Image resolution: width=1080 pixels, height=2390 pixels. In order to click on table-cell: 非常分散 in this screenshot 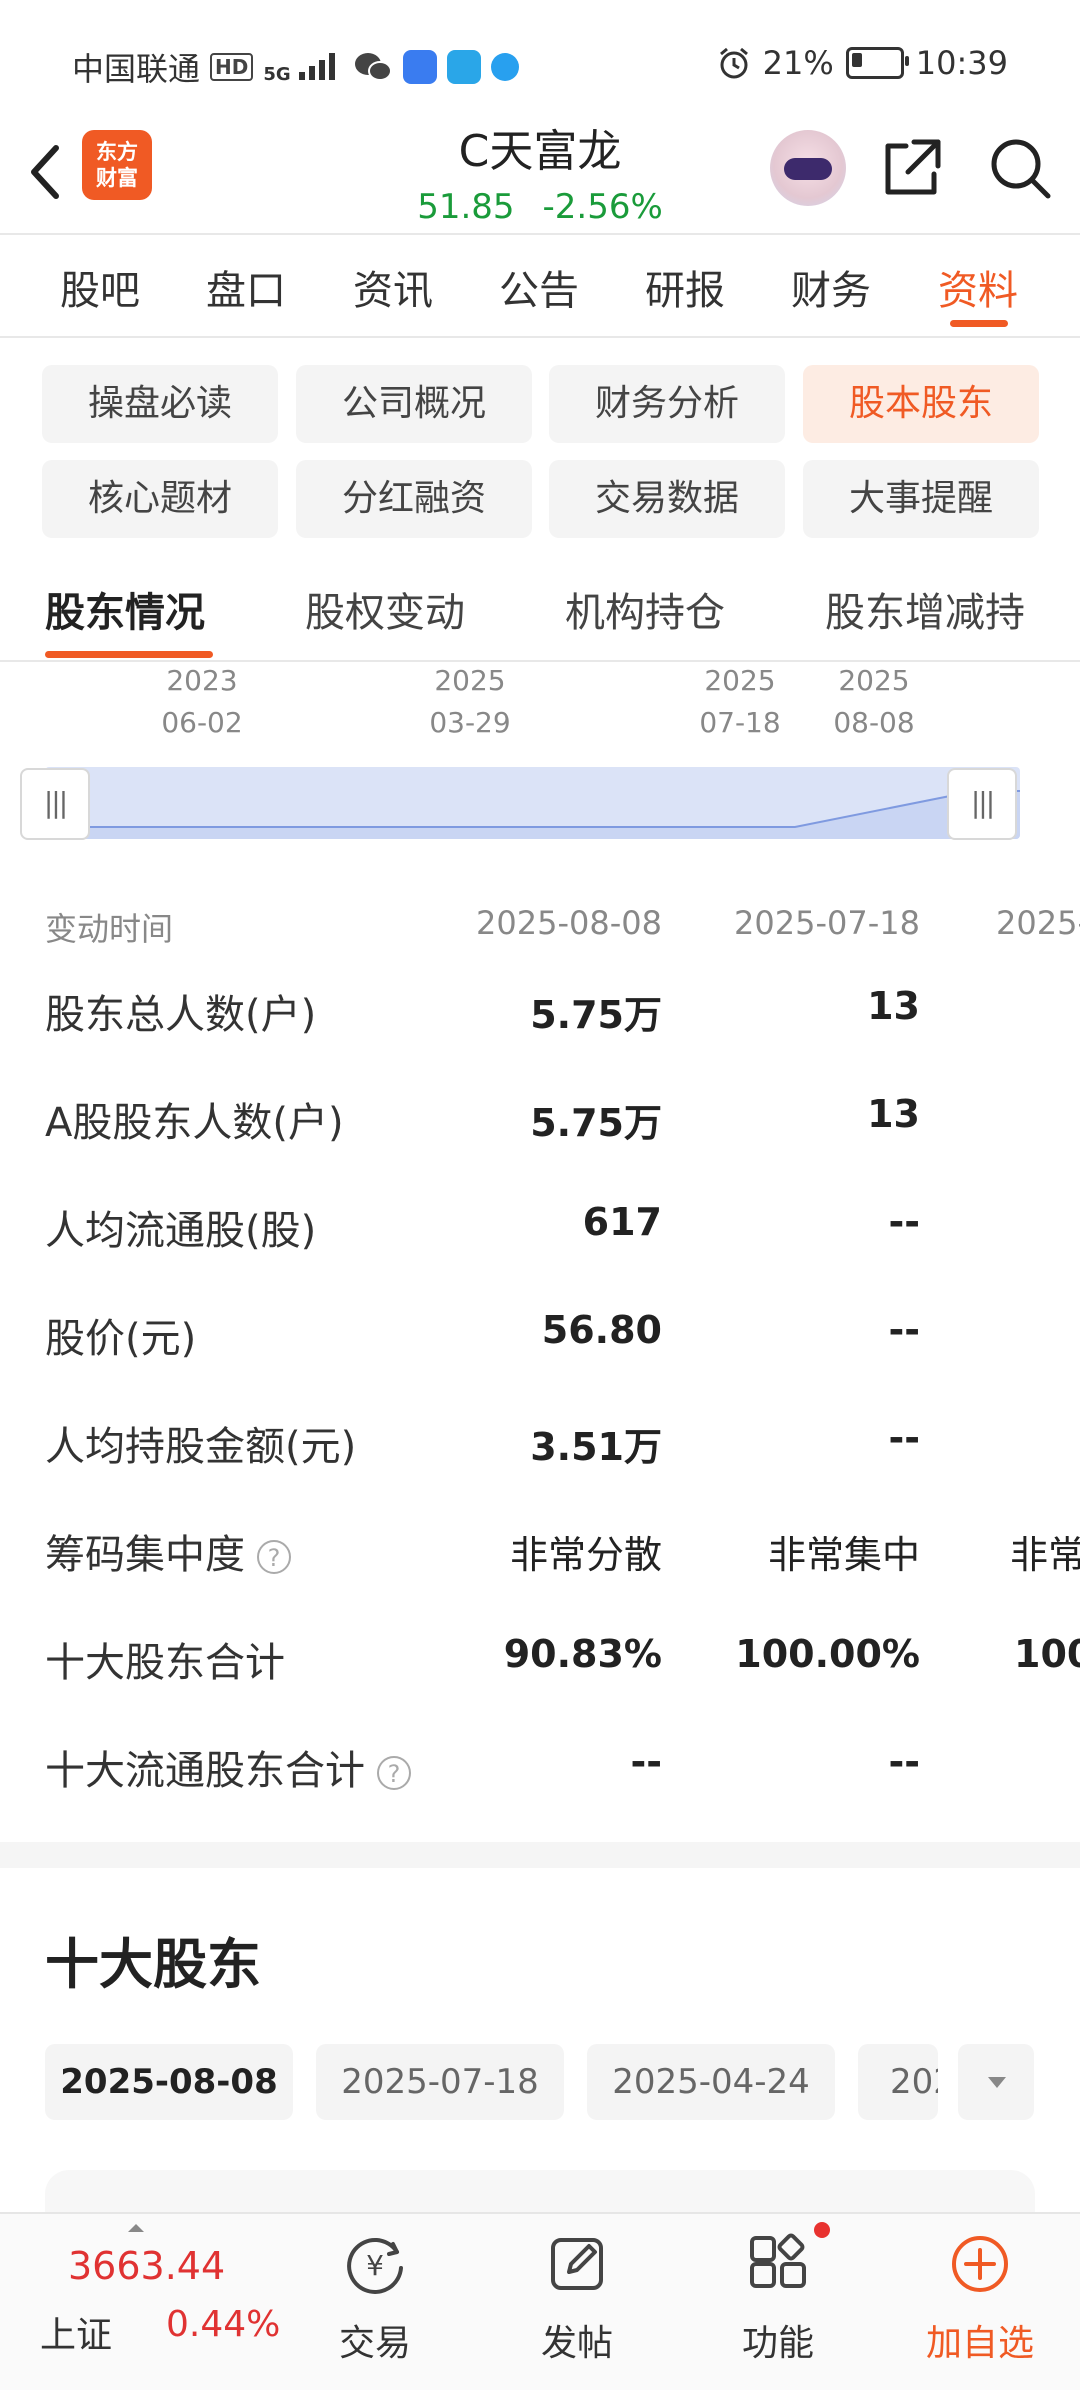, I will do `click(585, 1555)`.